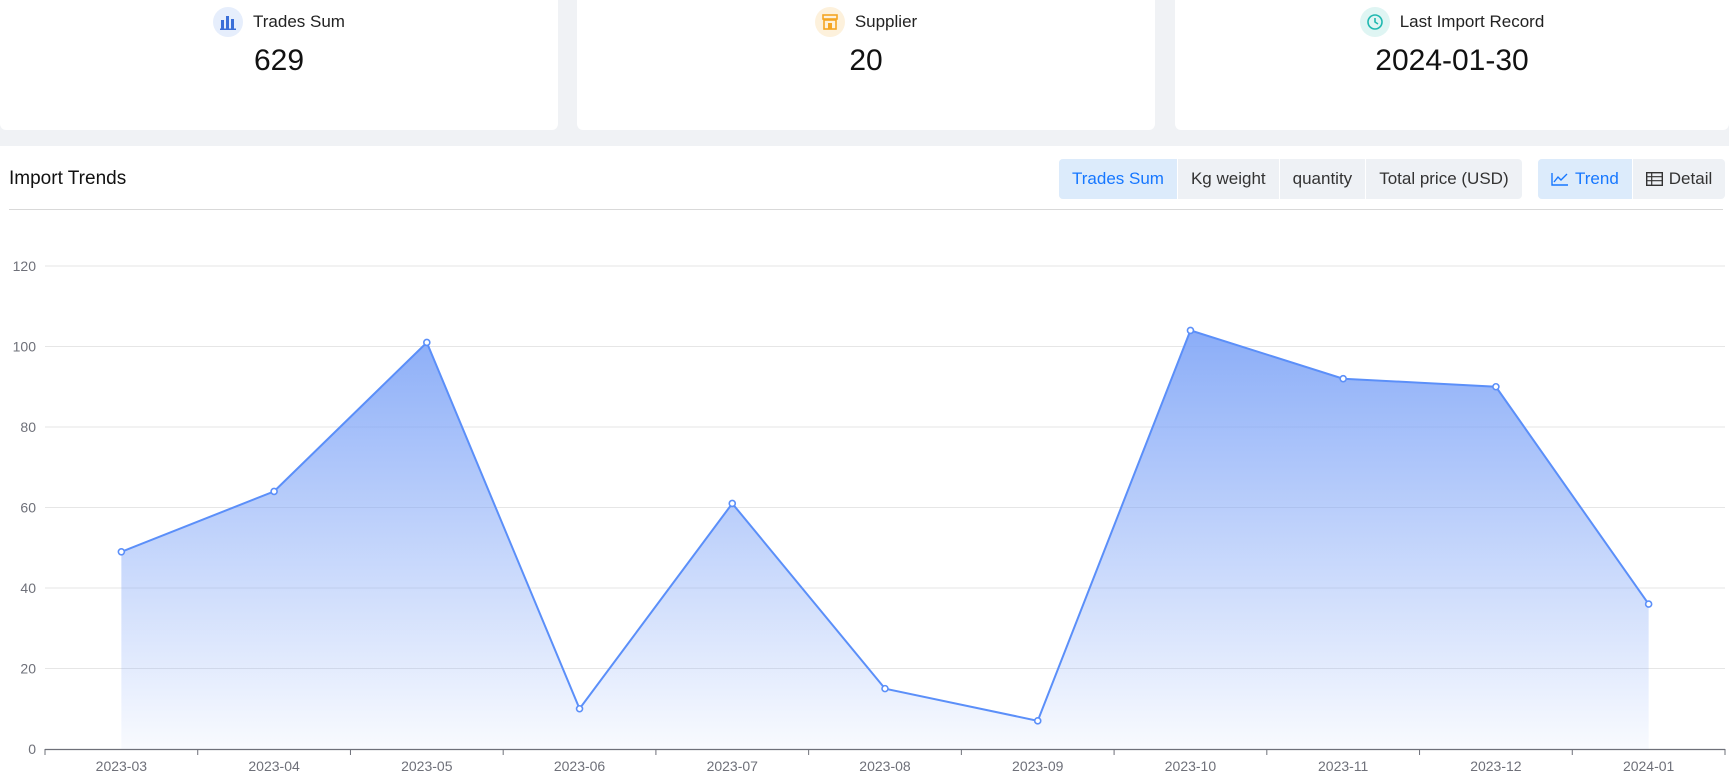 The height and width of the screenshot is (779, 1729). What do you see at coordinates (228, 22) in the screenshot?
I see `bar-chart-icon` at bounding box center [228, 22].